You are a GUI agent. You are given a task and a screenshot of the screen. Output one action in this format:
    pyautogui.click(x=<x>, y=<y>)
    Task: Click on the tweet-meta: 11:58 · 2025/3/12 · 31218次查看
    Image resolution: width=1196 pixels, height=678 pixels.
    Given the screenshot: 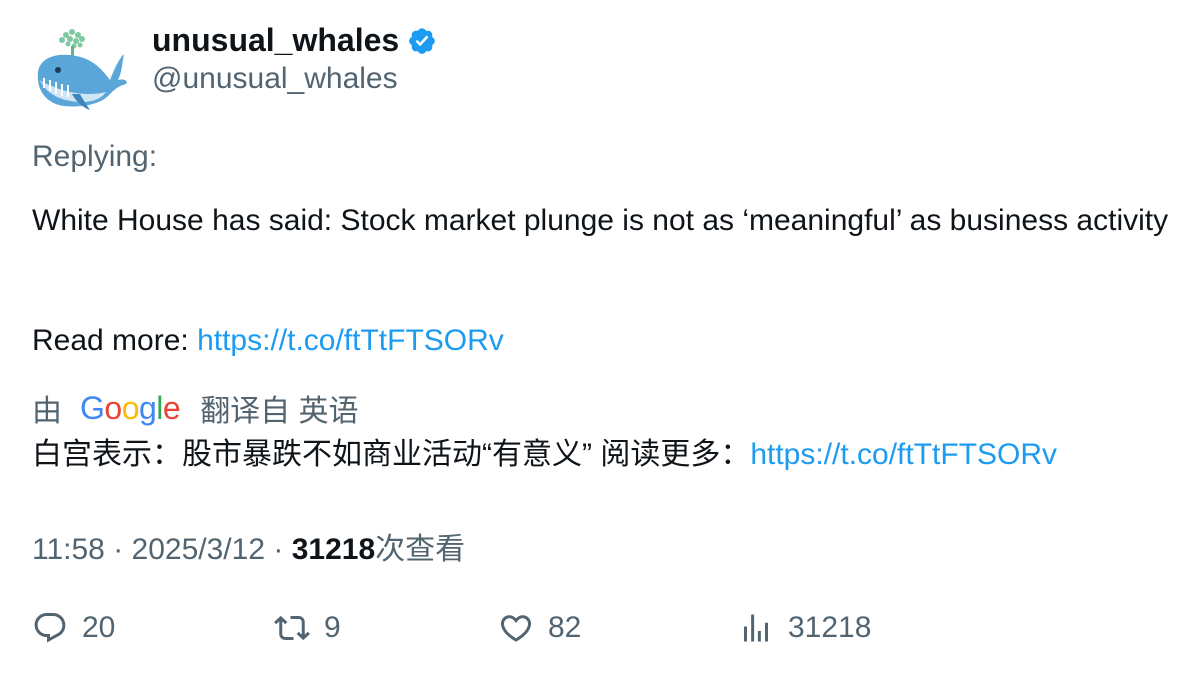 What is the action you would take?
    pyautogui.click(x=248, y=546)
    